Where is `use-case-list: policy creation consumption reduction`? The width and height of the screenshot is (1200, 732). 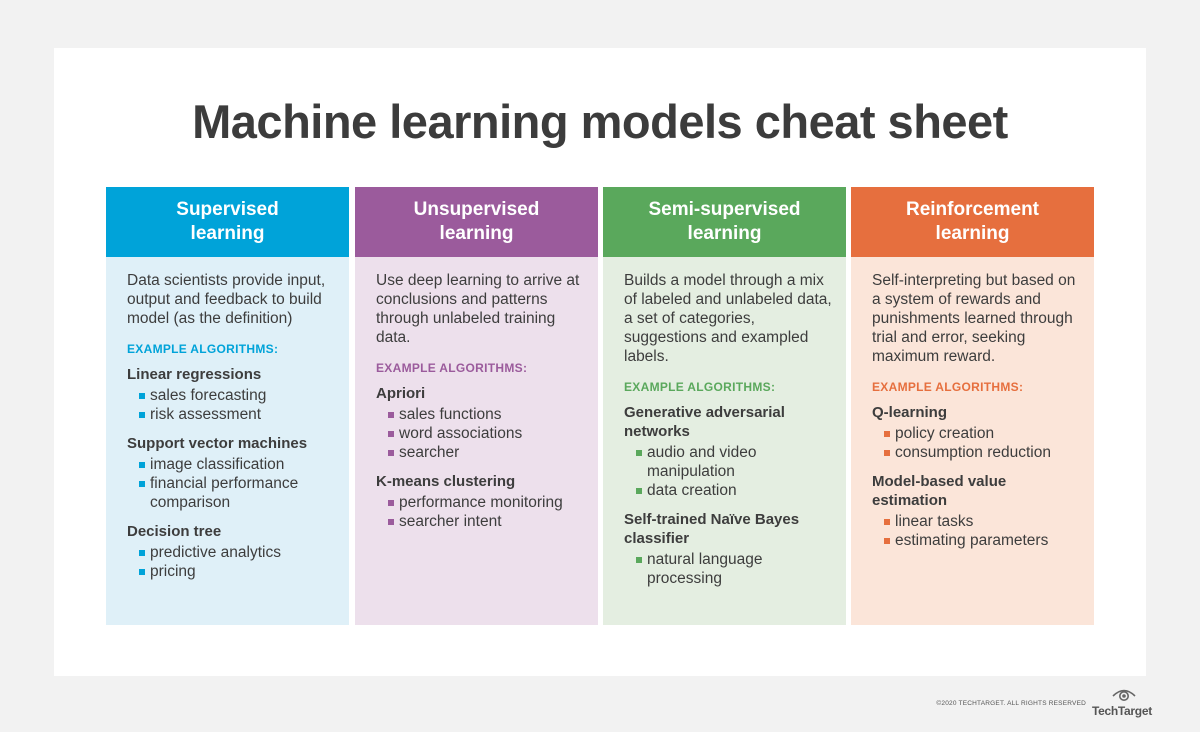 use-case-list: policy creation consumption reduction is located at coordinates (976, 443).